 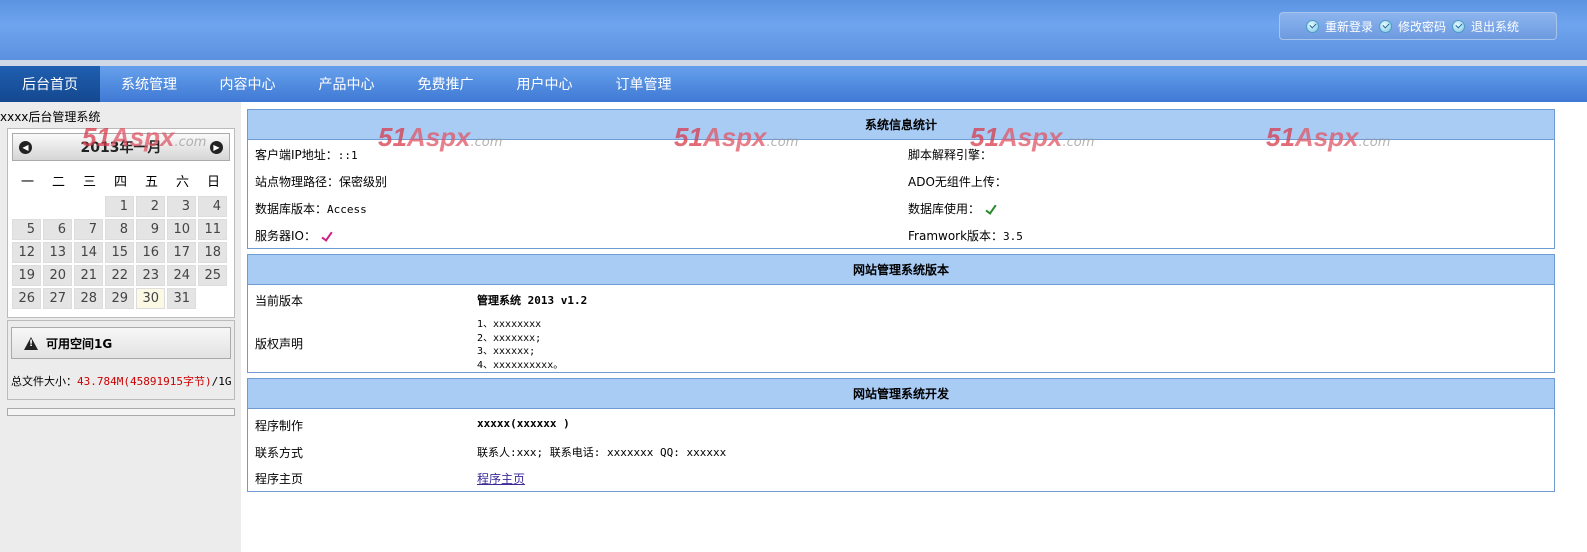 I want to click on nav-promotion: 免费推广, so click(x=445, y=84).